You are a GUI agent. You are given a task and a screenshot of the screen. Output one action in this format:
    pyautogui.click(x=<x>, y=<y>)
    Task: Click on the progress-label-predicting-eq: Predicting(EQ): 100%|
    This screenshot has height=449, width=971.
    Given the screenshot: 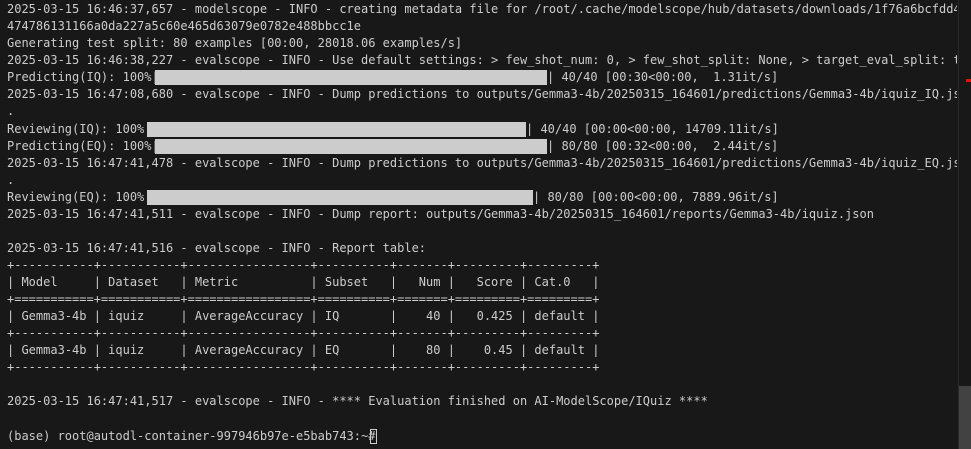 What is the action you would take?
    pyautogui.click(x=83, y=146)
    